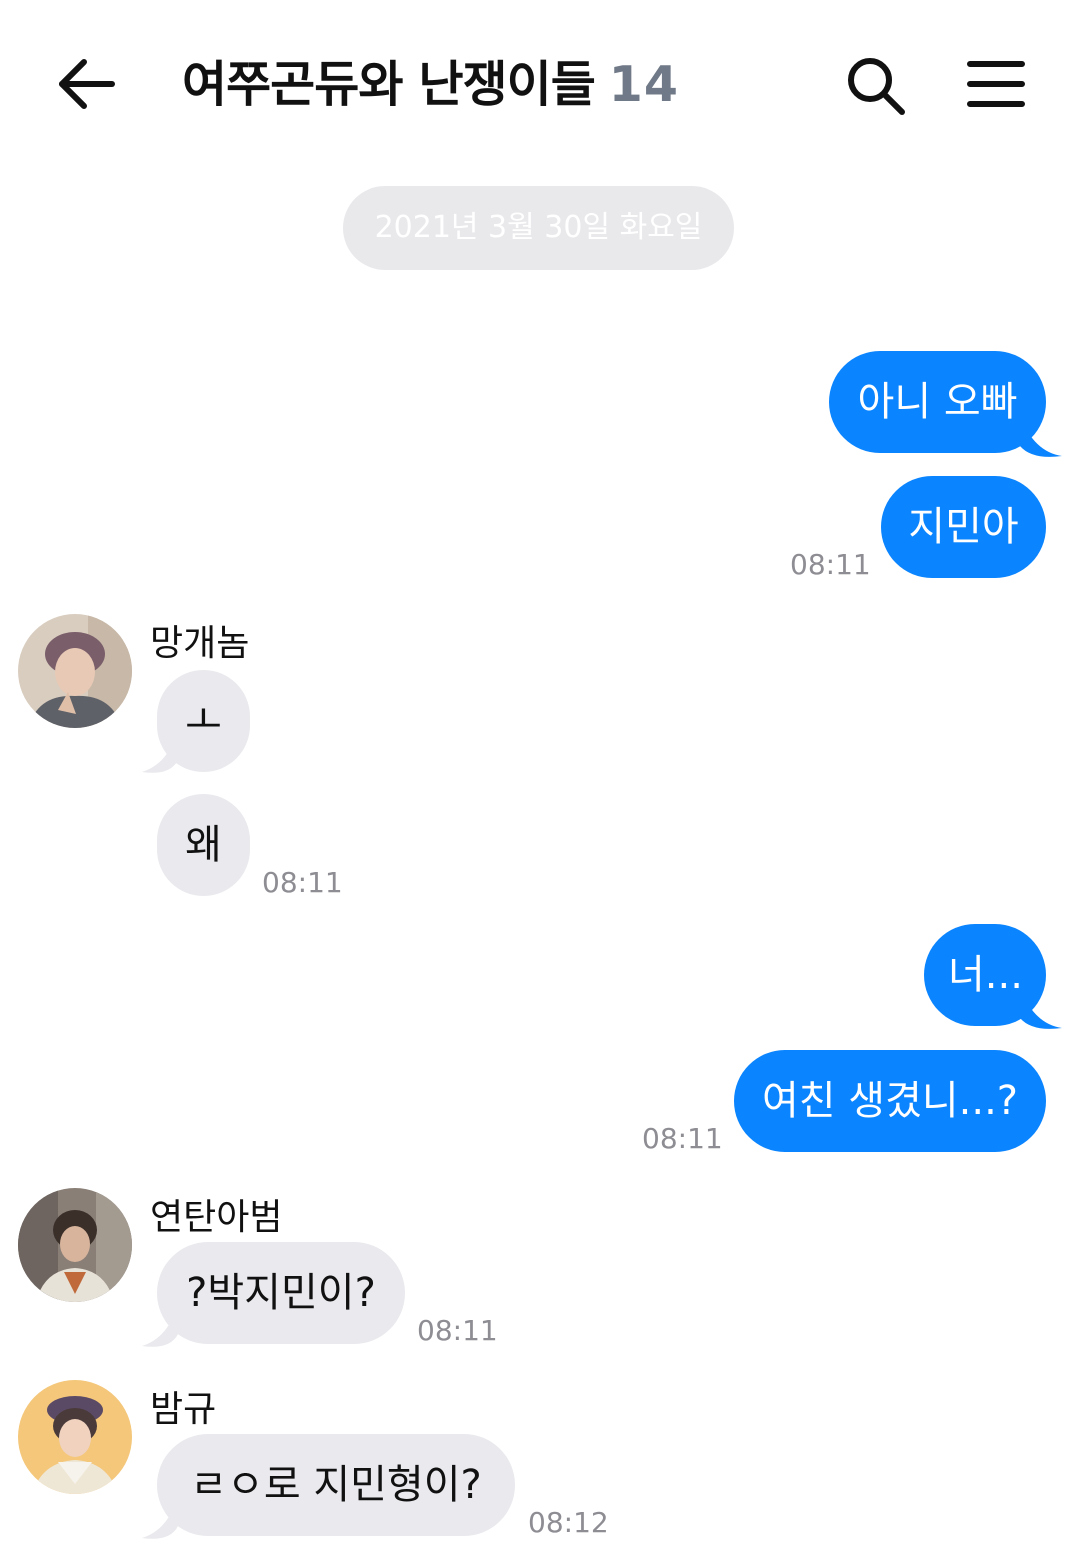  What do you see at coordinates (389, 84) in the screenshot?
I see `chat-room-name: 여쭈곤듀와 난쟁이들` at bounding box center [389, 84].